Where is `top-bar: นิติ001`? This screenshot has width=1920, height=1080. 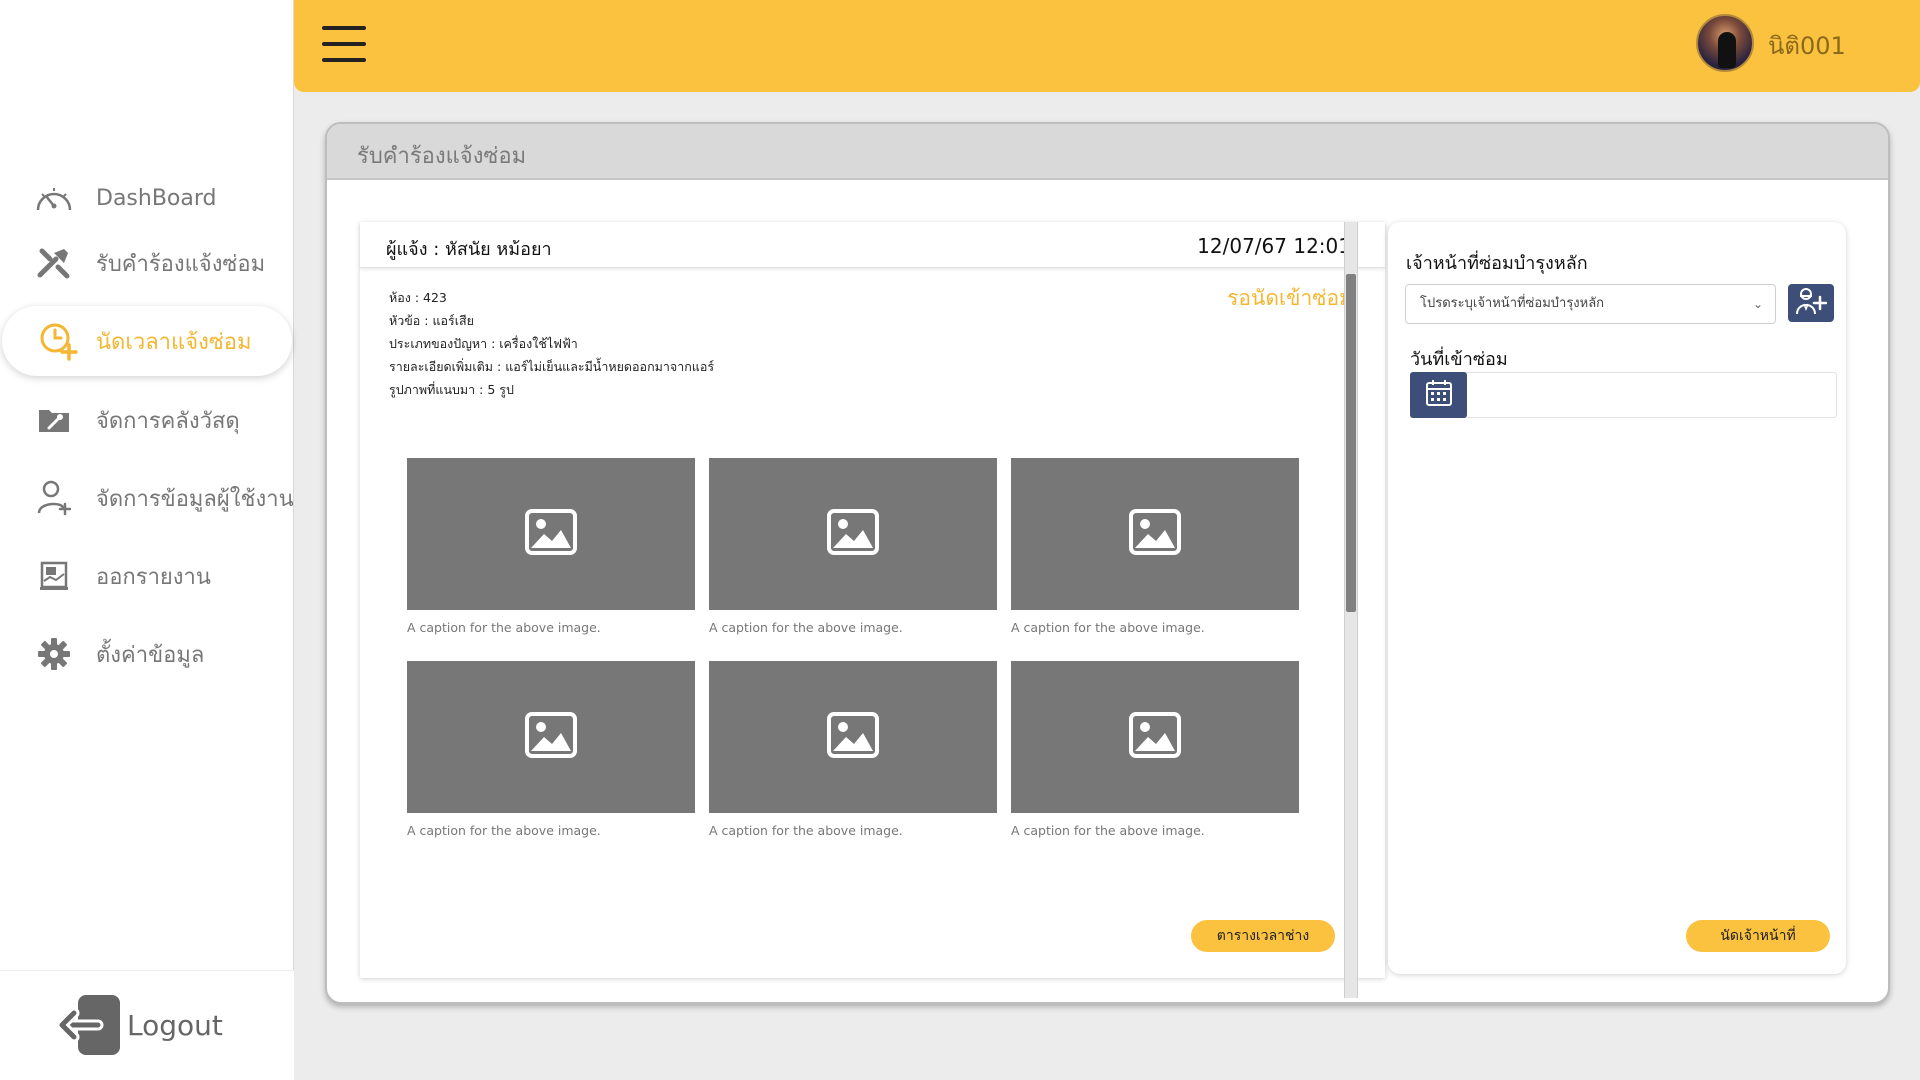
top-bar: นิติ001 is located at coordinates (1107, 46).